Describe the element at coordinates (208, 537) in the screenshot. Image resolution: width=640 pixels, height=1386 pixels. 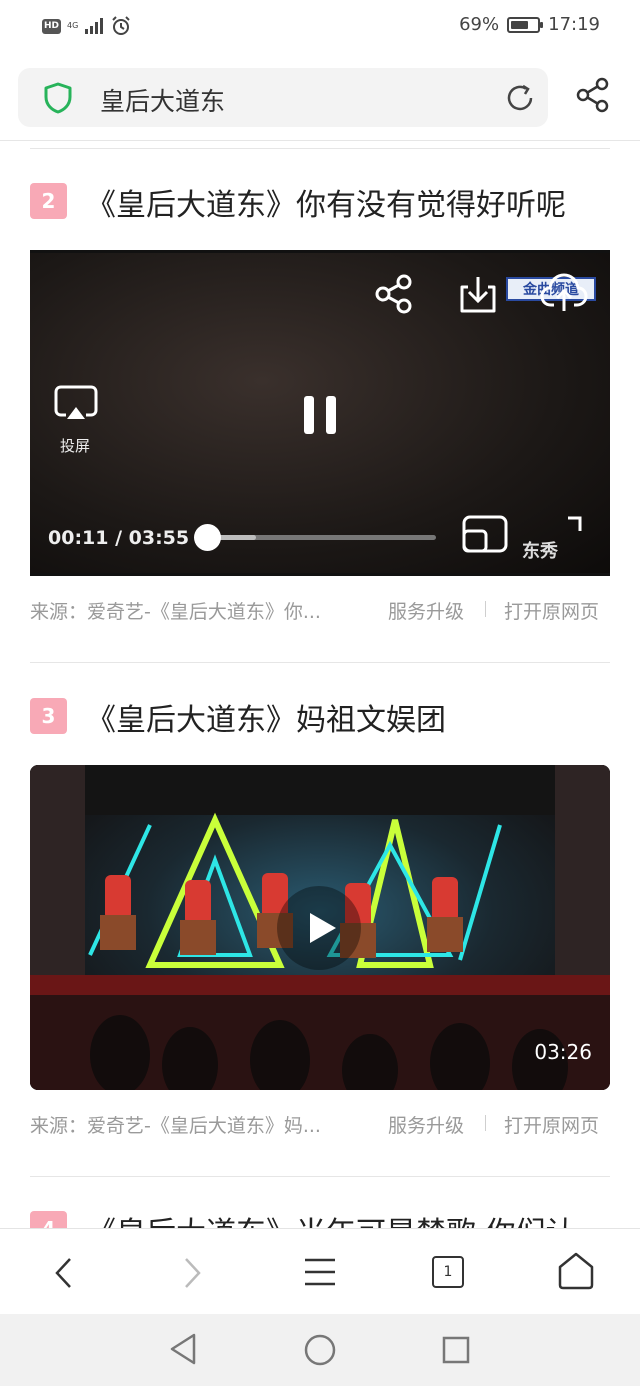
I see `progress-thumb` at that location.